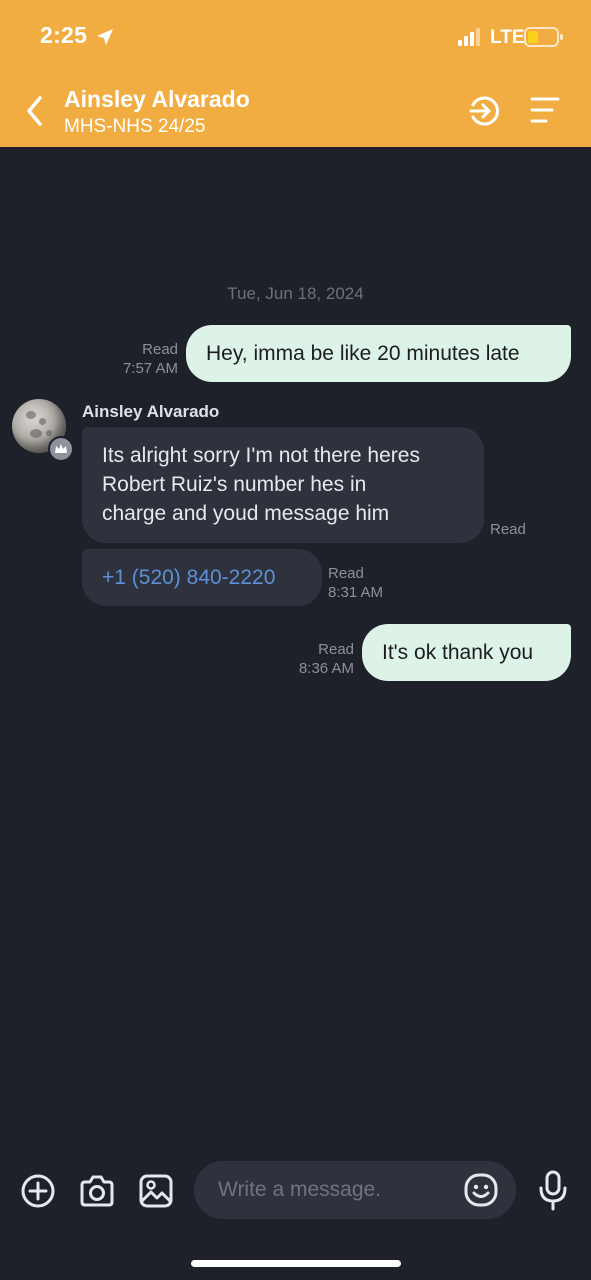 The width and height of the screenshot is (591, 1280). Describe the element at coordinates (544, 39) in the screenshot. I see `battery-icon` at that location.